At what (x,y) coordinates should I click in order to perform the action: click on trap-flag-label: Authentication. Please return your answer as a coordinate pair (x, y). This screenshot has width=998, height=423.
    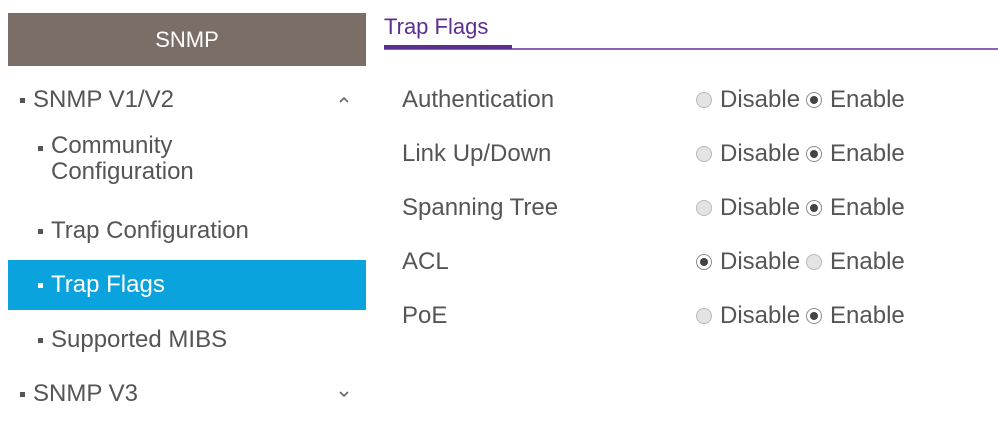
    Looking at the image, I should click on (478, 99).